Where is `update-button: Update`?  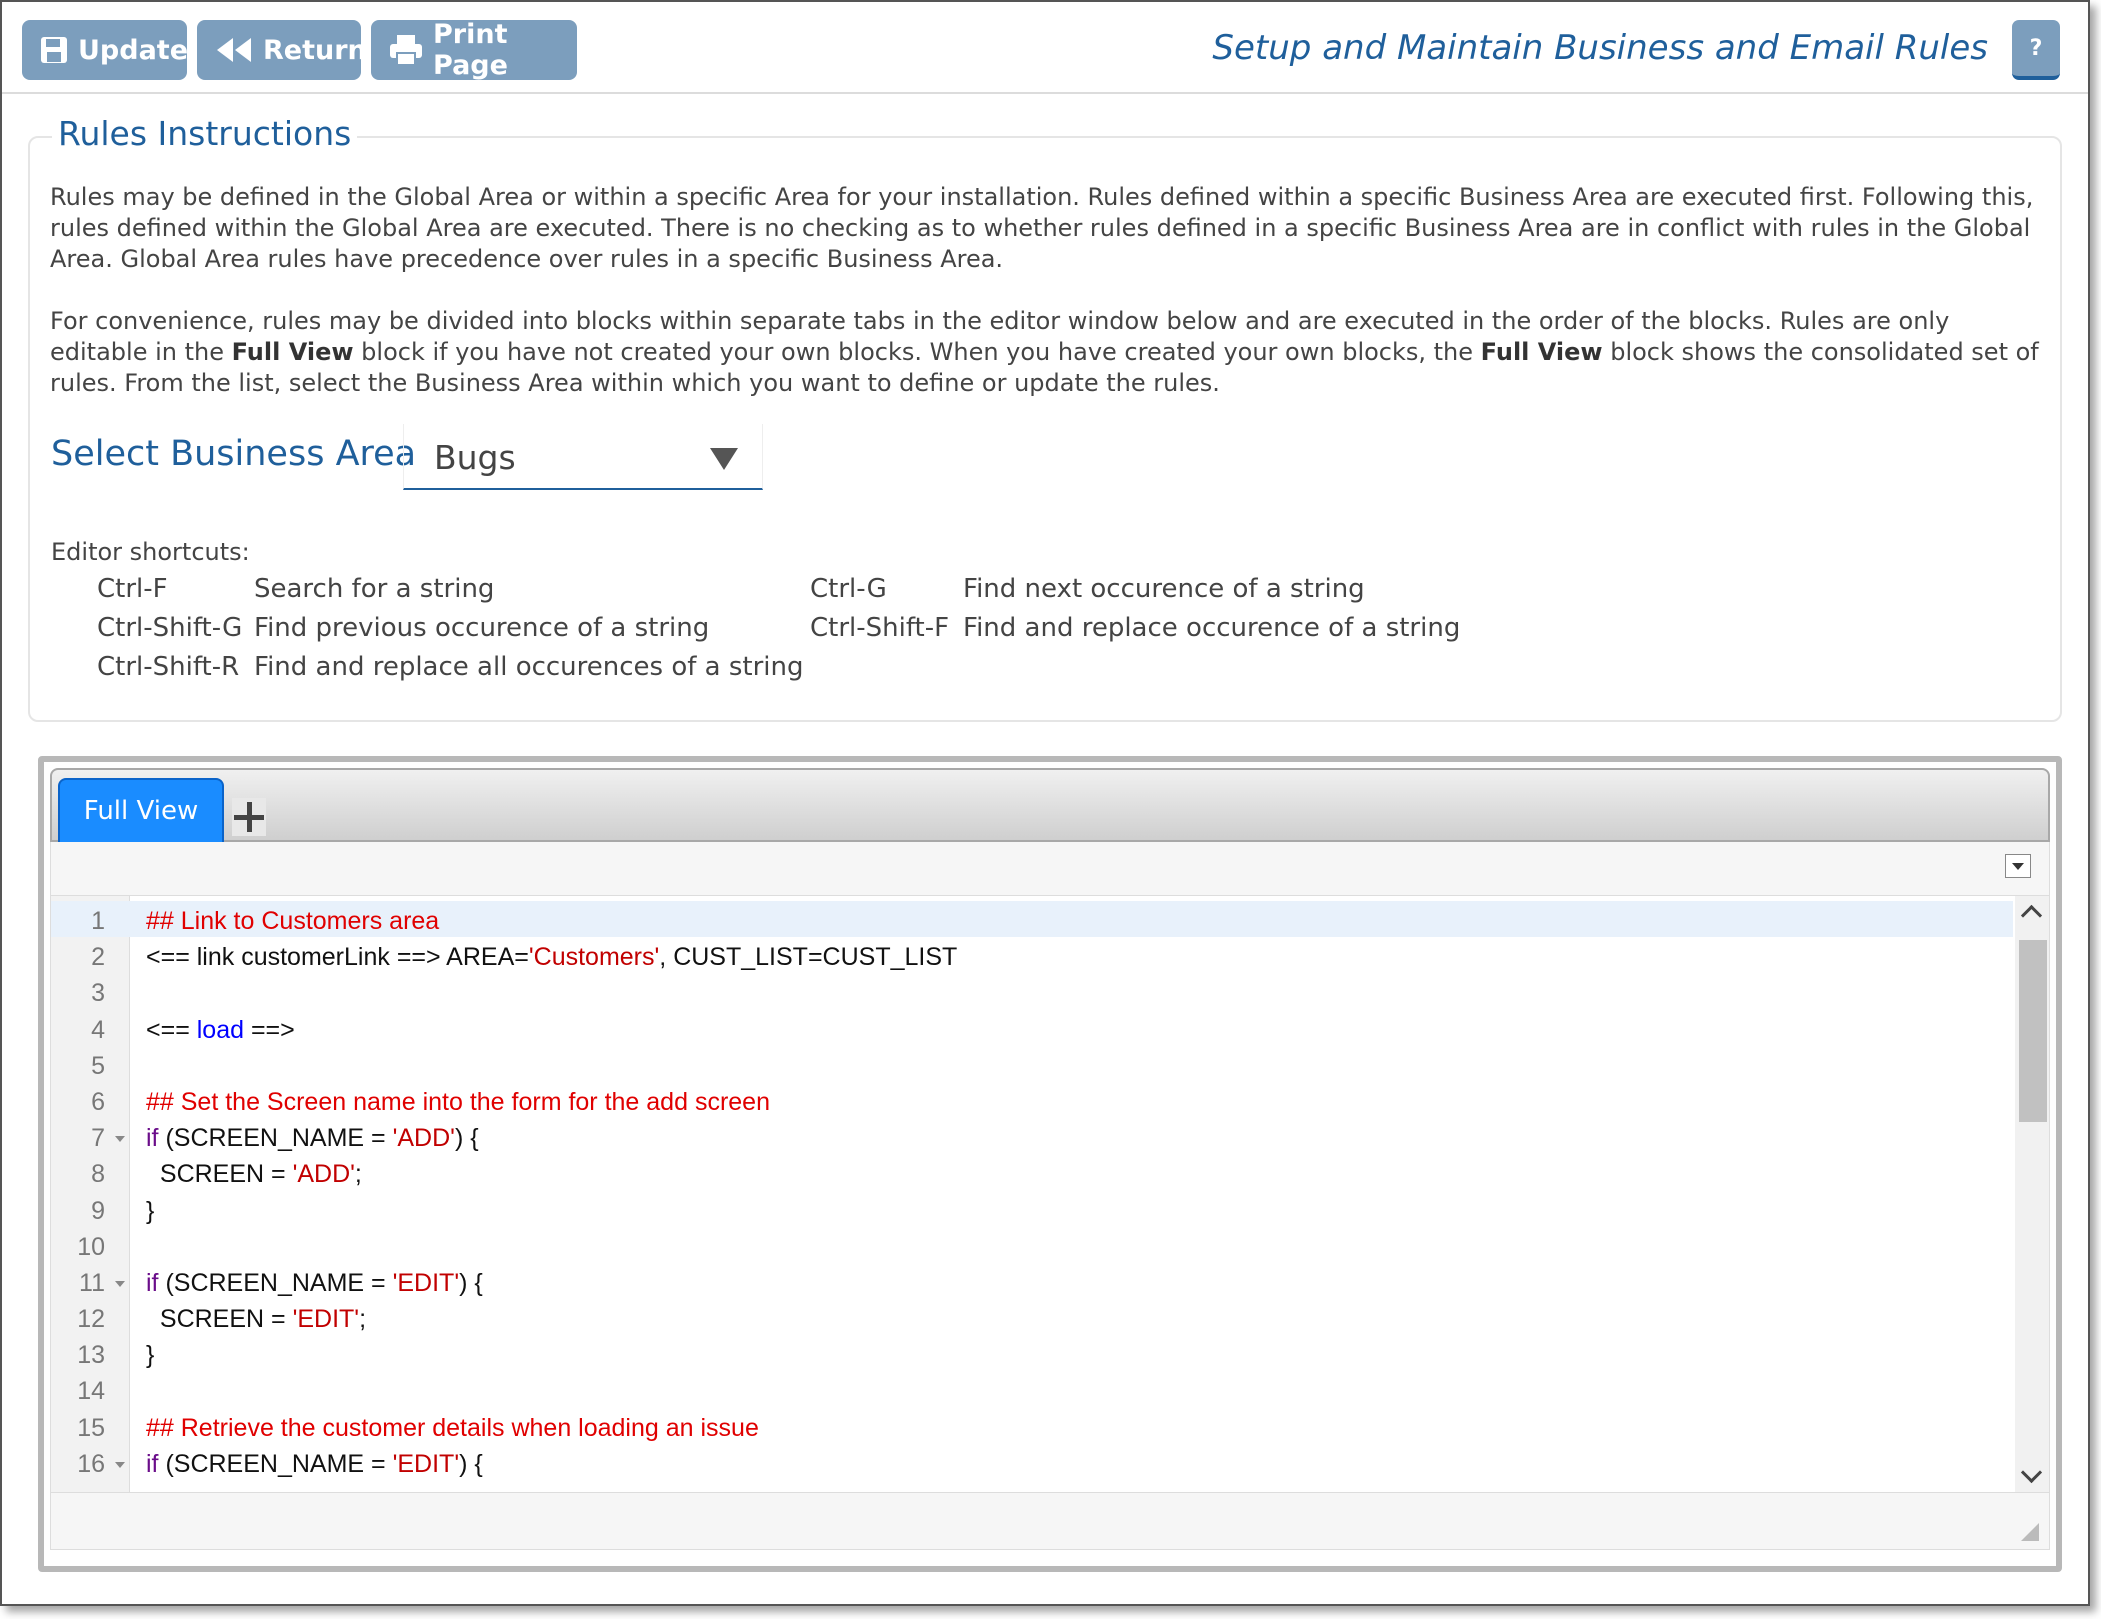 update-button: Update is located at coordinates (105, 50).